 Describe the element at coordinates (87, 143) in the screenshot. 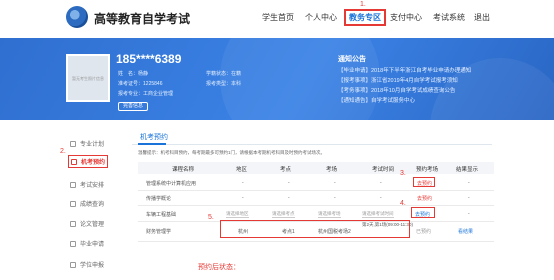

I see `sidebar-item-major-plan: 专业计划` at that location.